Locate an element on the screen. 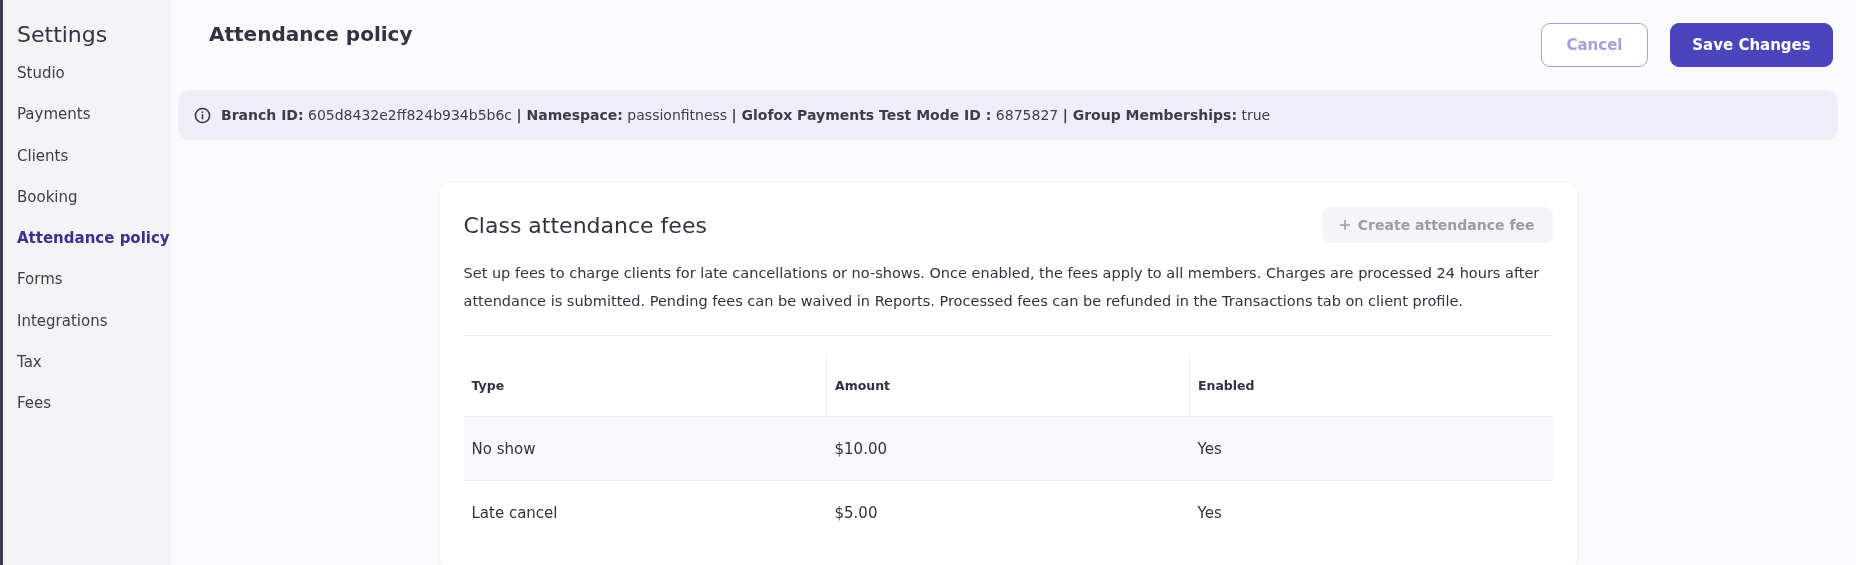  card-title: Class attendance fees is located at coordinates (585, 225).